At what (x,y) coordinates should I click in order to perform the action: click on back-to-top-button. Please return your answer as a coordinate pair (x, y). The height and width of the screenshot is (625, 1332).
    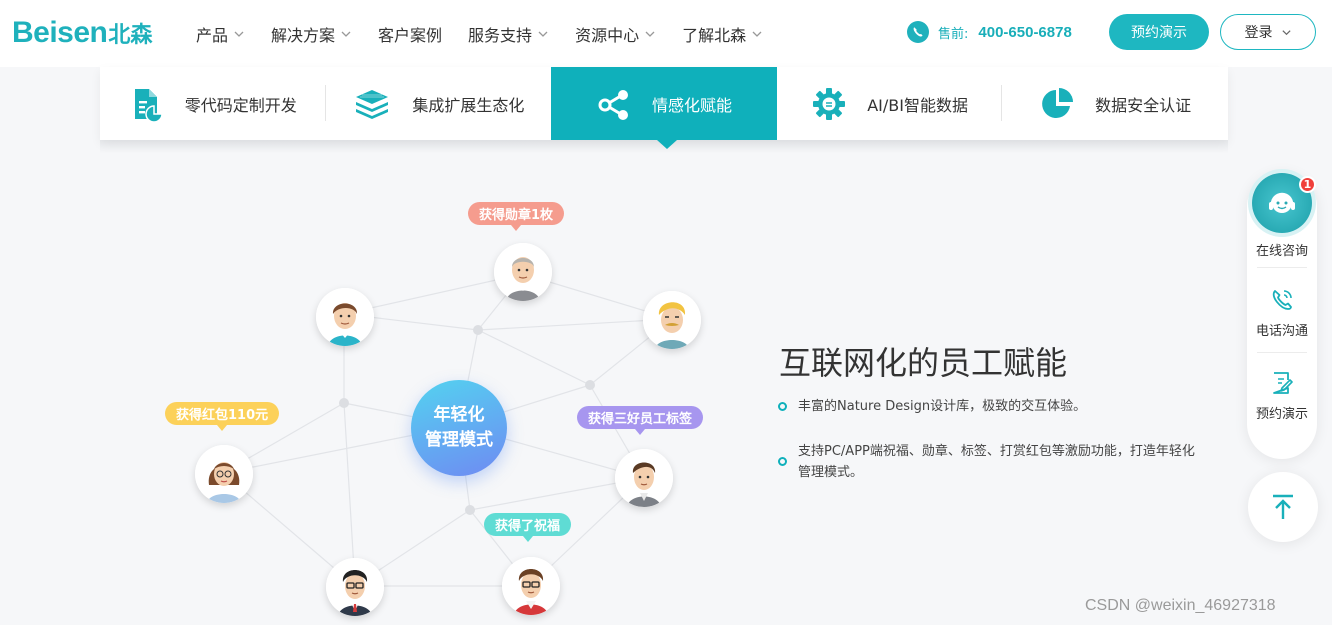
    Looking at the image, I should click on (1283, 507).